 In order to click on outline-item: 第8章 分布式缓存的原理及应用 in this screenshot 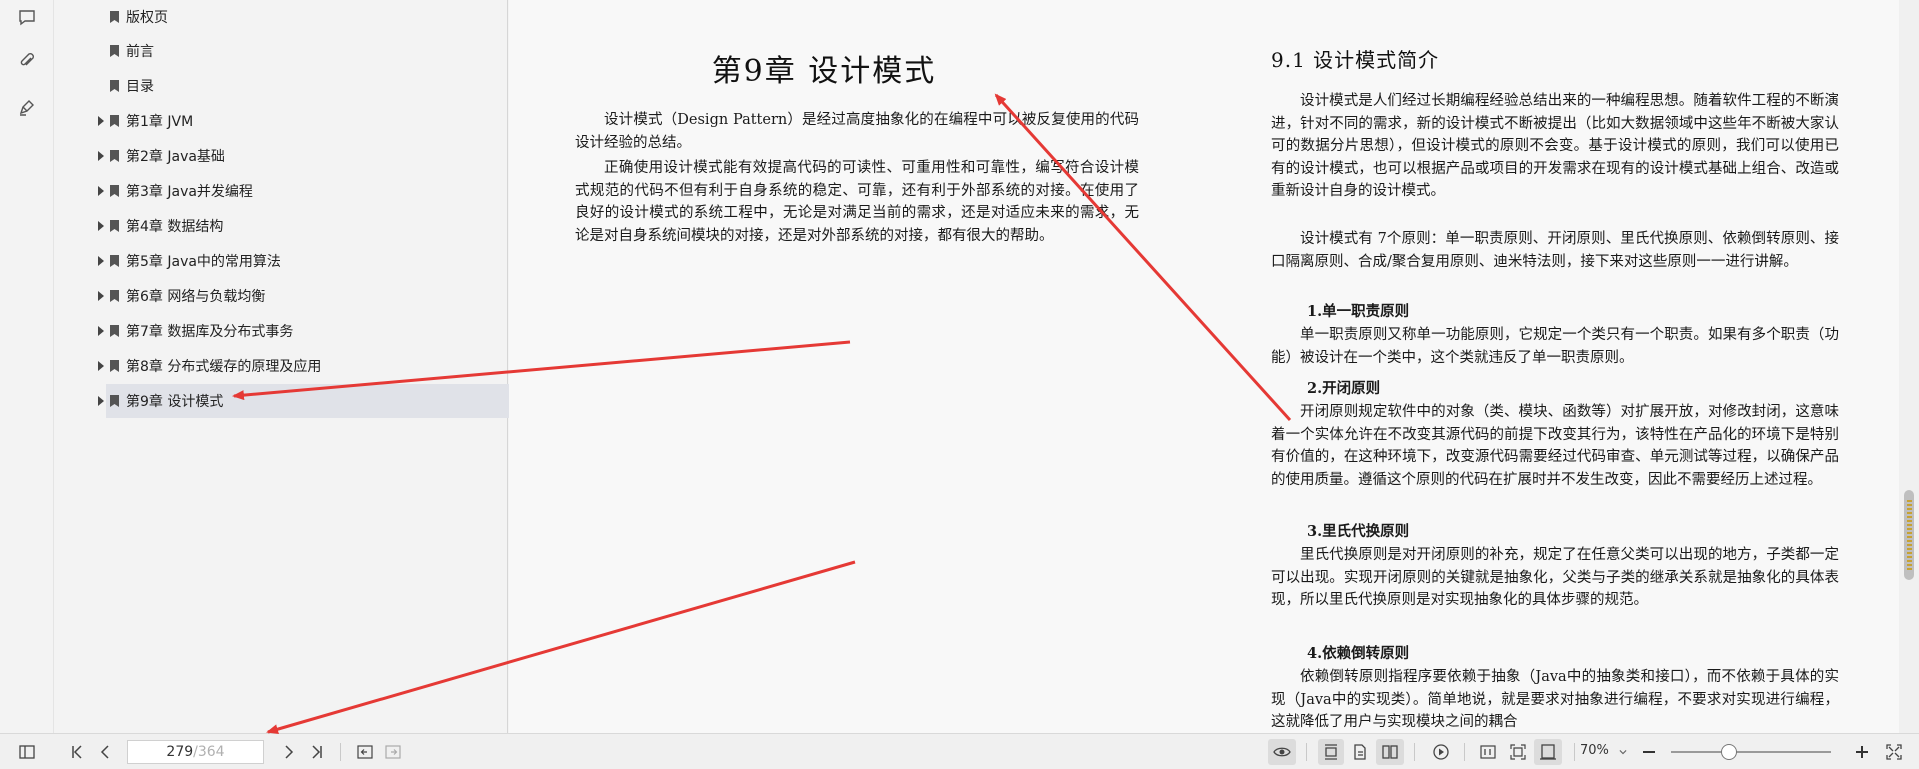, I will do `click(318, 366)`.